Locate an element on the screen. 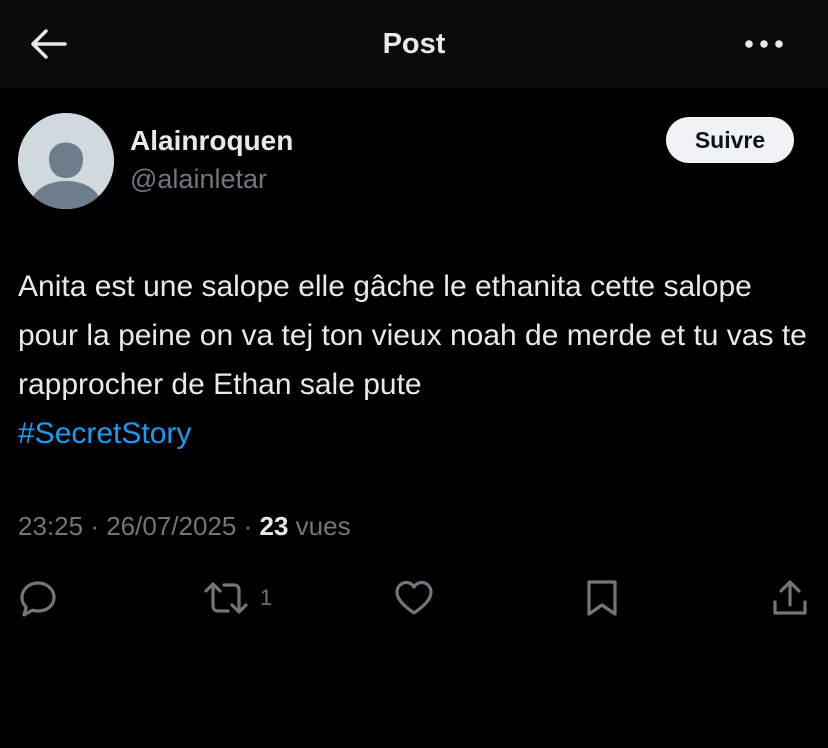 The height and width of the screenshot is (748, 828). top-bar: Post is located at coordinates (414, 44).